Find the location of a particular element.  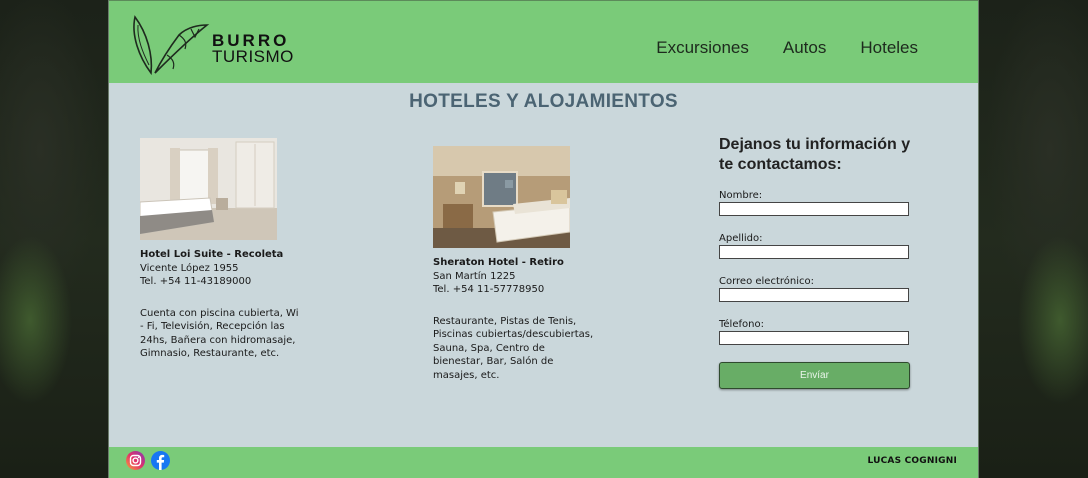

apellido-input is located at coordinates (814, 252).